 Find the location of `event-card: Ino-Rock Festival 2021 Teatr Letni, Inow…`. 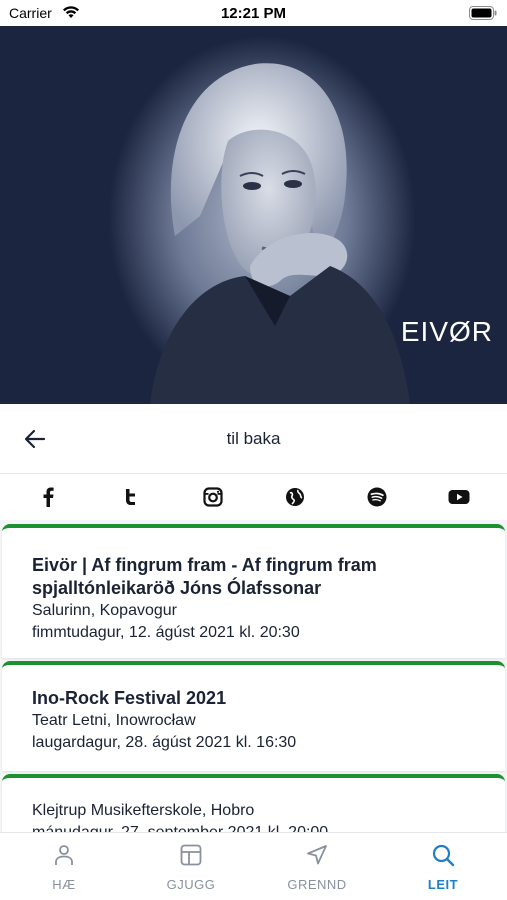

event-card: Ino-Rock Festival 2021 Teatr Letni, Inow… is located at coordinates (253, 716).